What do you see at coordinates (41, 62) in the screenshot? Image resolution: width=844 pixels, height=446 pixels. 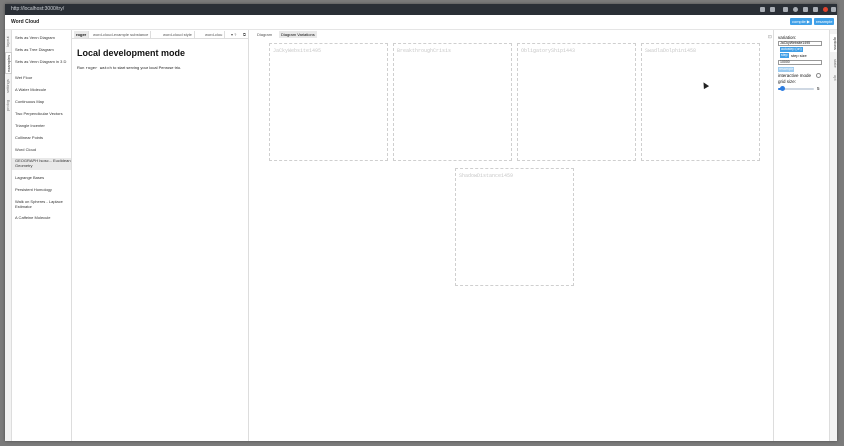 I see `example-item: Sets as Venn Diagram in 3 D` at bounding box center [41, 62].